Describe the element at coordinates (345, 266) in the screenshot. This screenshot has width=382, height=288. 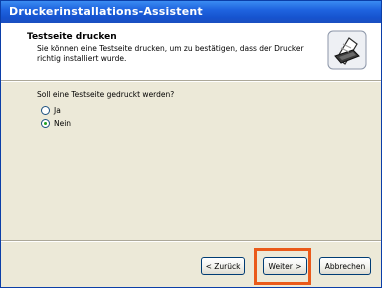
I see `cancel-button: Abbrechen` at that location.